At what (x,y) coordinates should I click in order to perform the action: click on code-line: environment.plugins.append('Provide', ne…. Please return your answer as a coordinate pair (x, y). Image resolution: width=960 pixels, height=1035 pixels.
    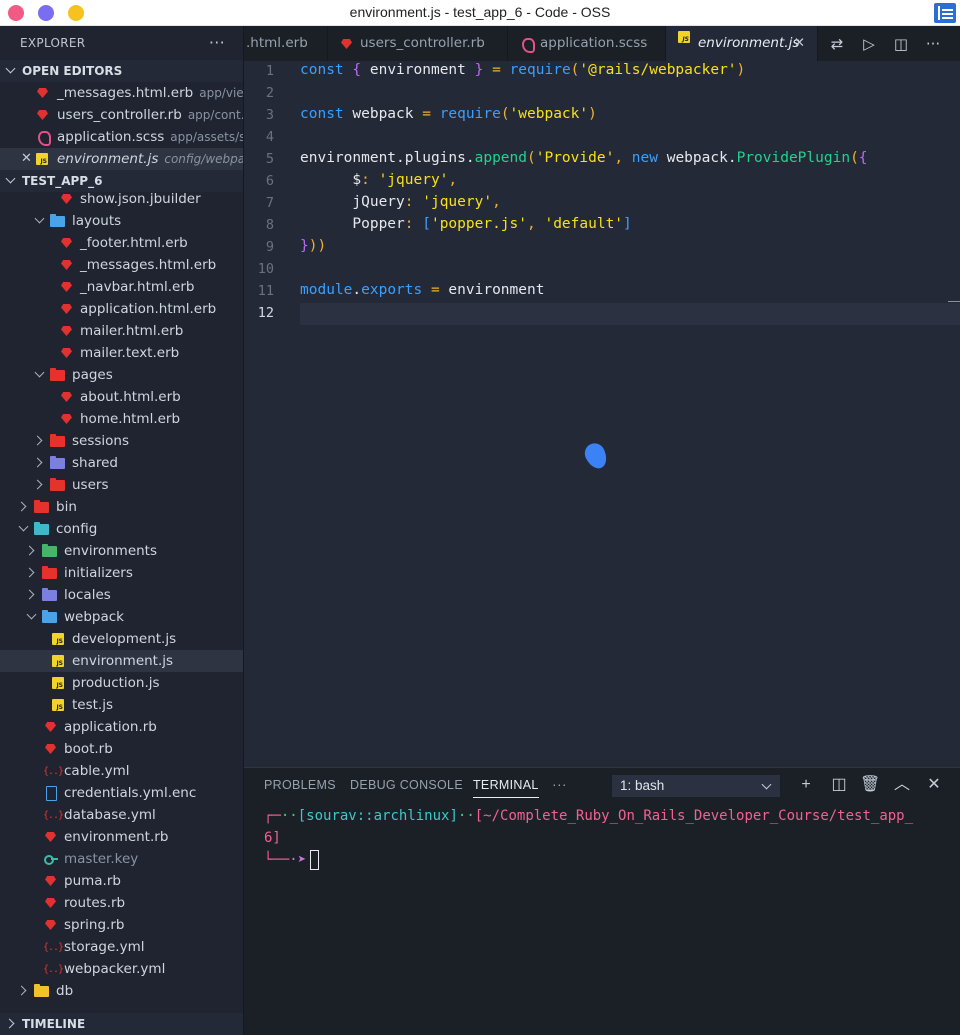
    Looking at the image, I should click on (584, 158).